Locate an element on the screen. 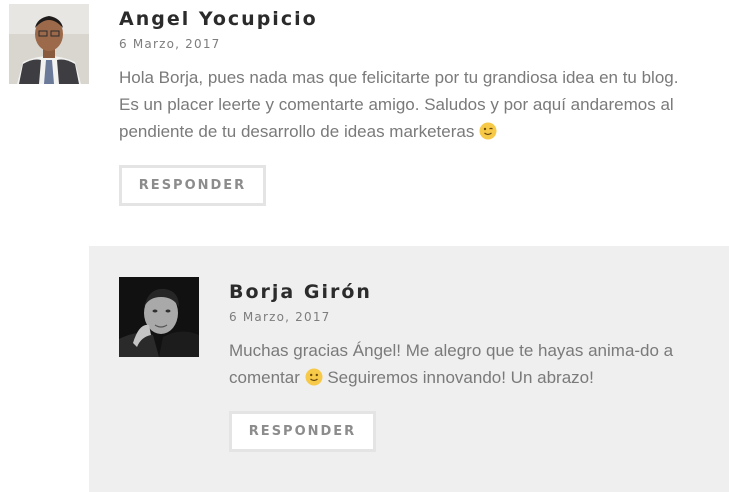 This screenshot has height=492, width=729. comment-author: Angel Yocupicio is located at coordinates (218, 19).